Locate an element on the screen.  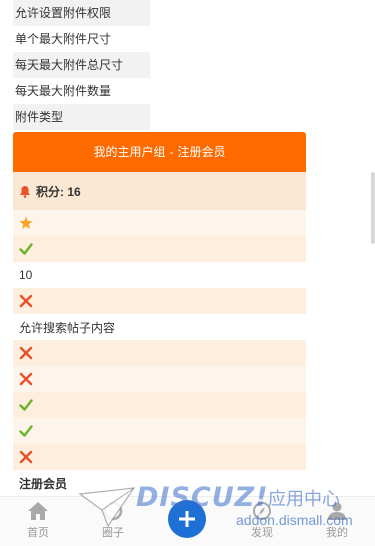
permission-value-text: 允许搜索帖子内容 is located at coordinates (67, 327).